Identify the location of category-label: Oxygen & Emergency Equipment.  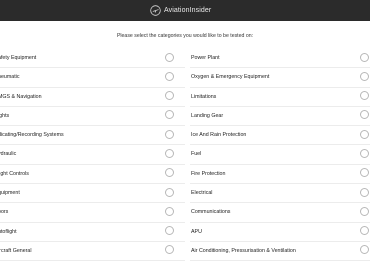
(230, 77).